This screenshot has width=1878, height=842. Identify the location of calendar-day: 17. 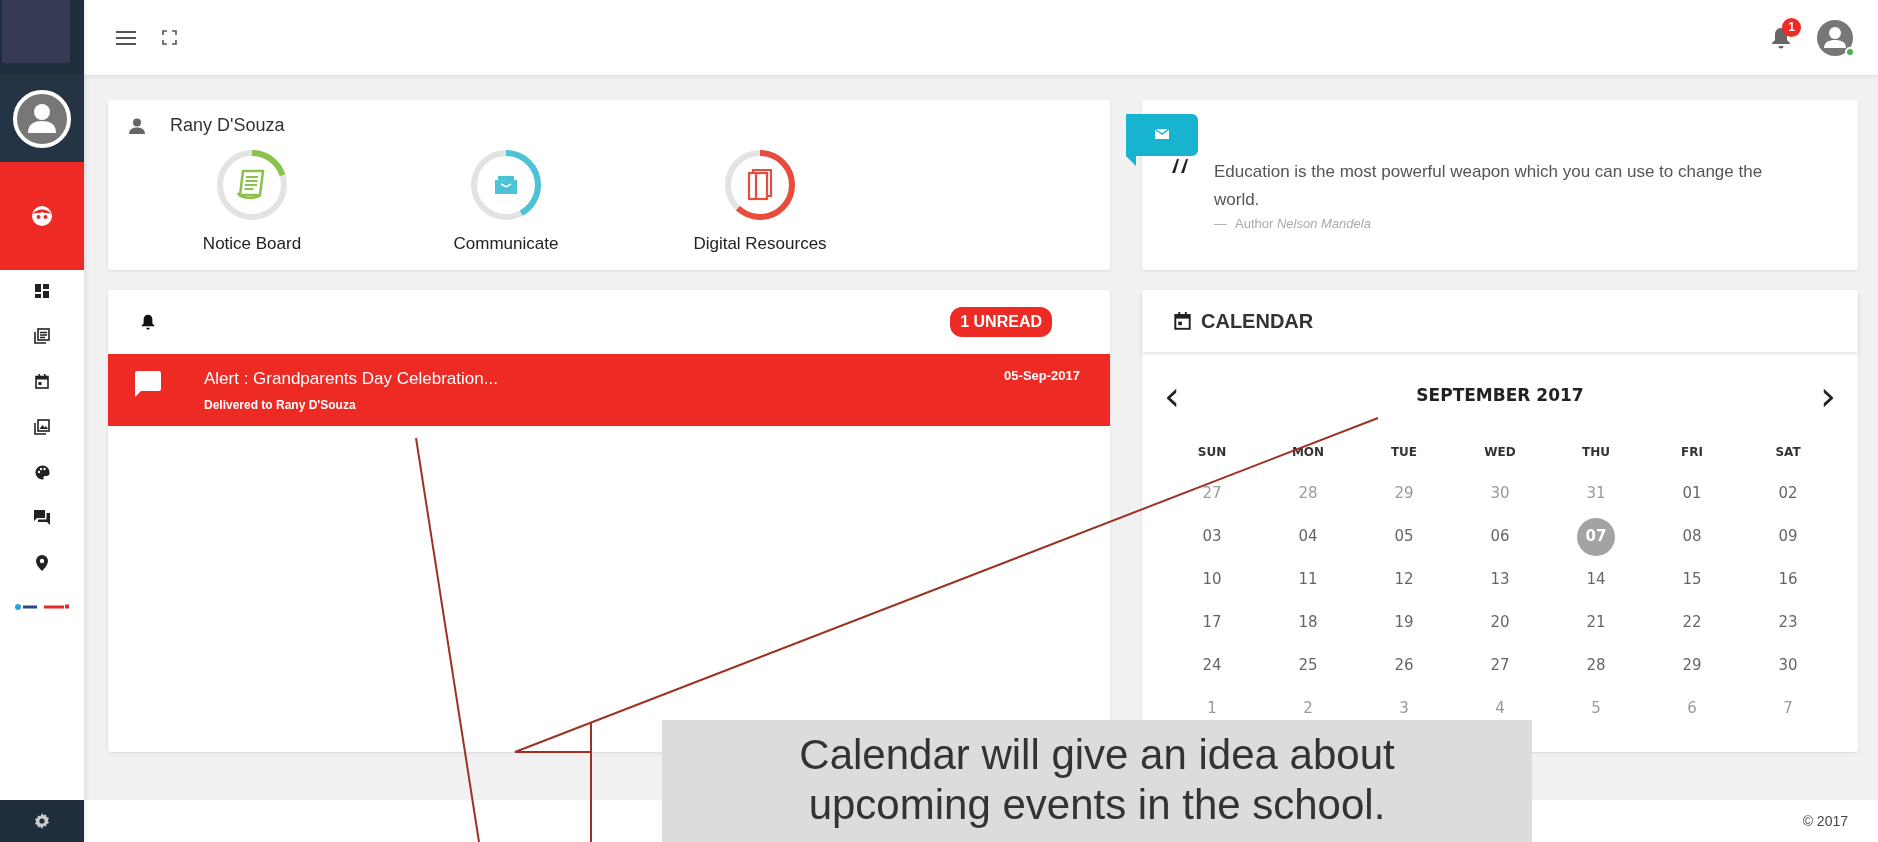
(1212, 622).